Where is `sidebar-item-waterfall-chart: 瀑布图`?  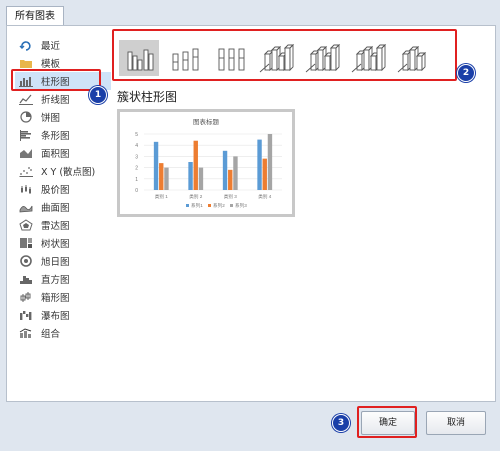
sidebar-item-waterfall-chart: 瀑布图 is located at coordinates (63, 315).